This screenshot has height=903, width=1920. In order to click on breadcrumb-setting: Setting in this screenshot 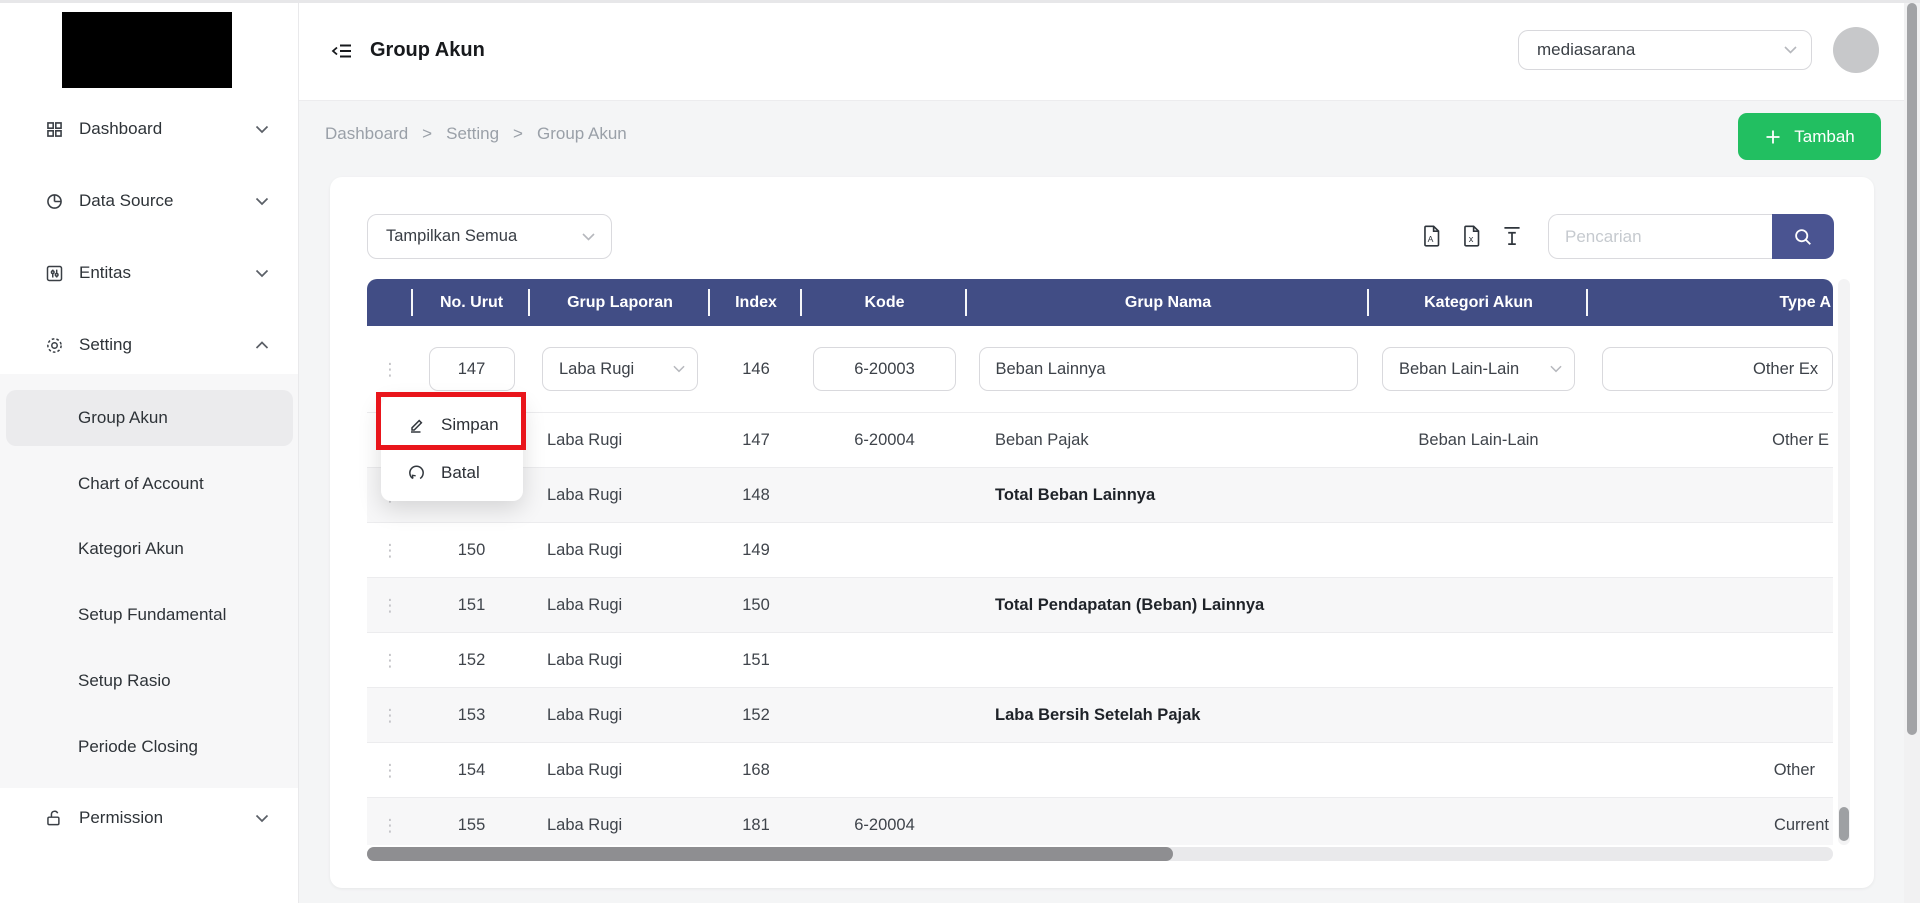, I will do `click(472, 134)`.